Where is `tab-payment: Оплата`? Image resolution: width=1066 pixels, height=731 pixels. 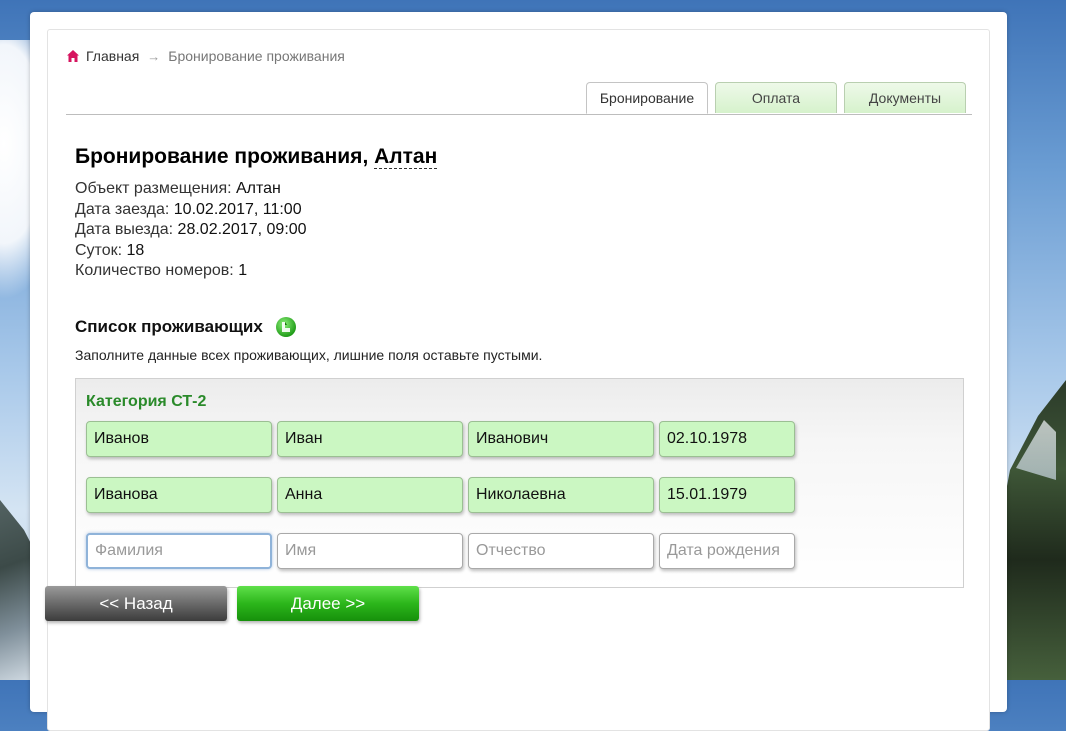 tab-payment: Оплата is located at coordinates (776, 97).